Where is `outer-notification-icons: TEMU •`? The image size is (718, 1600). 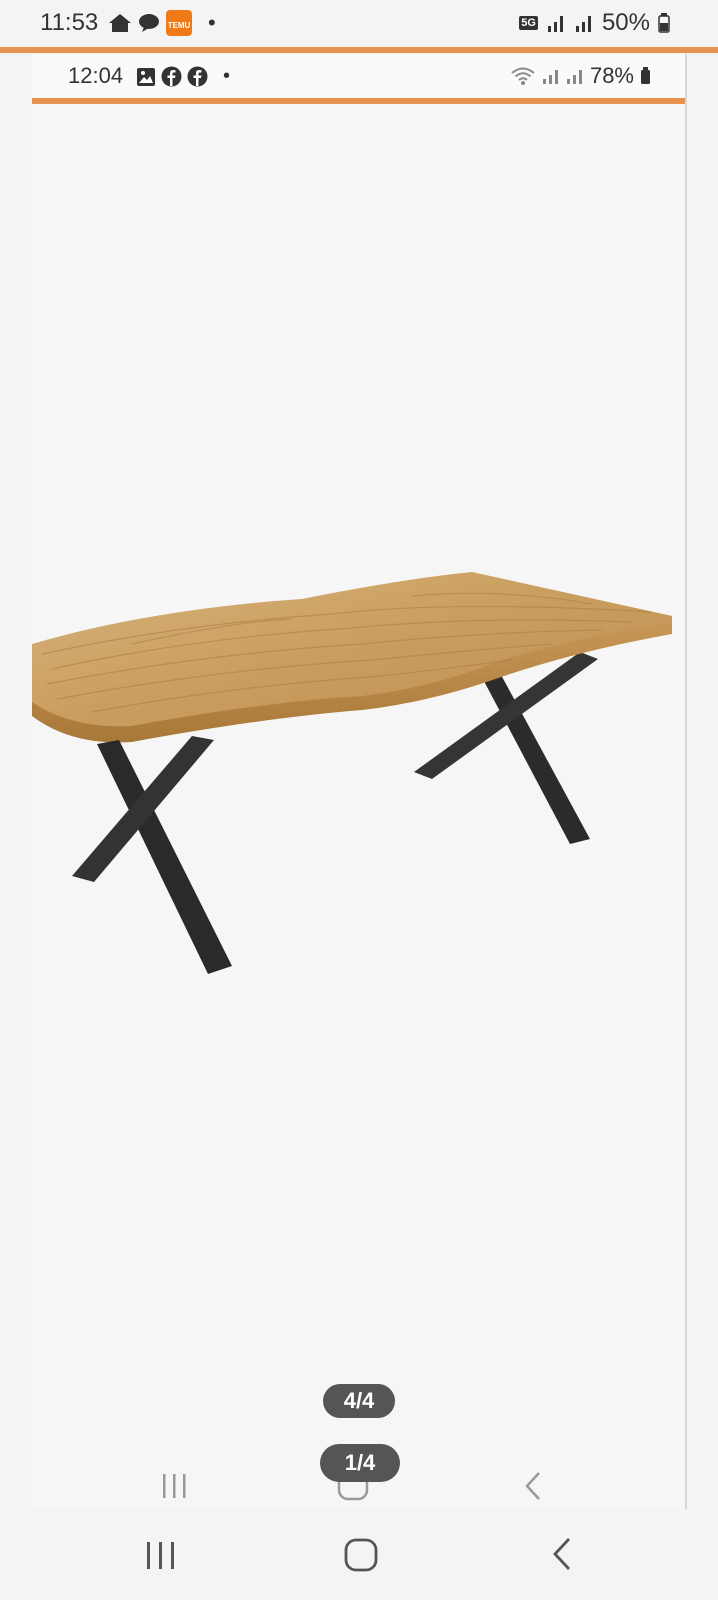 outer-notification-icons: TEMU • is located at coordinates (162, 23).